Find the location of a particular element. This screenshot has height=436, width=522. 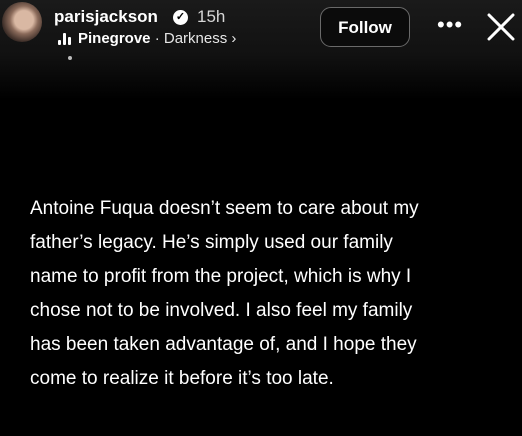

music-info: Pinegrove · Darkness › is located at coordinates (157, 38).